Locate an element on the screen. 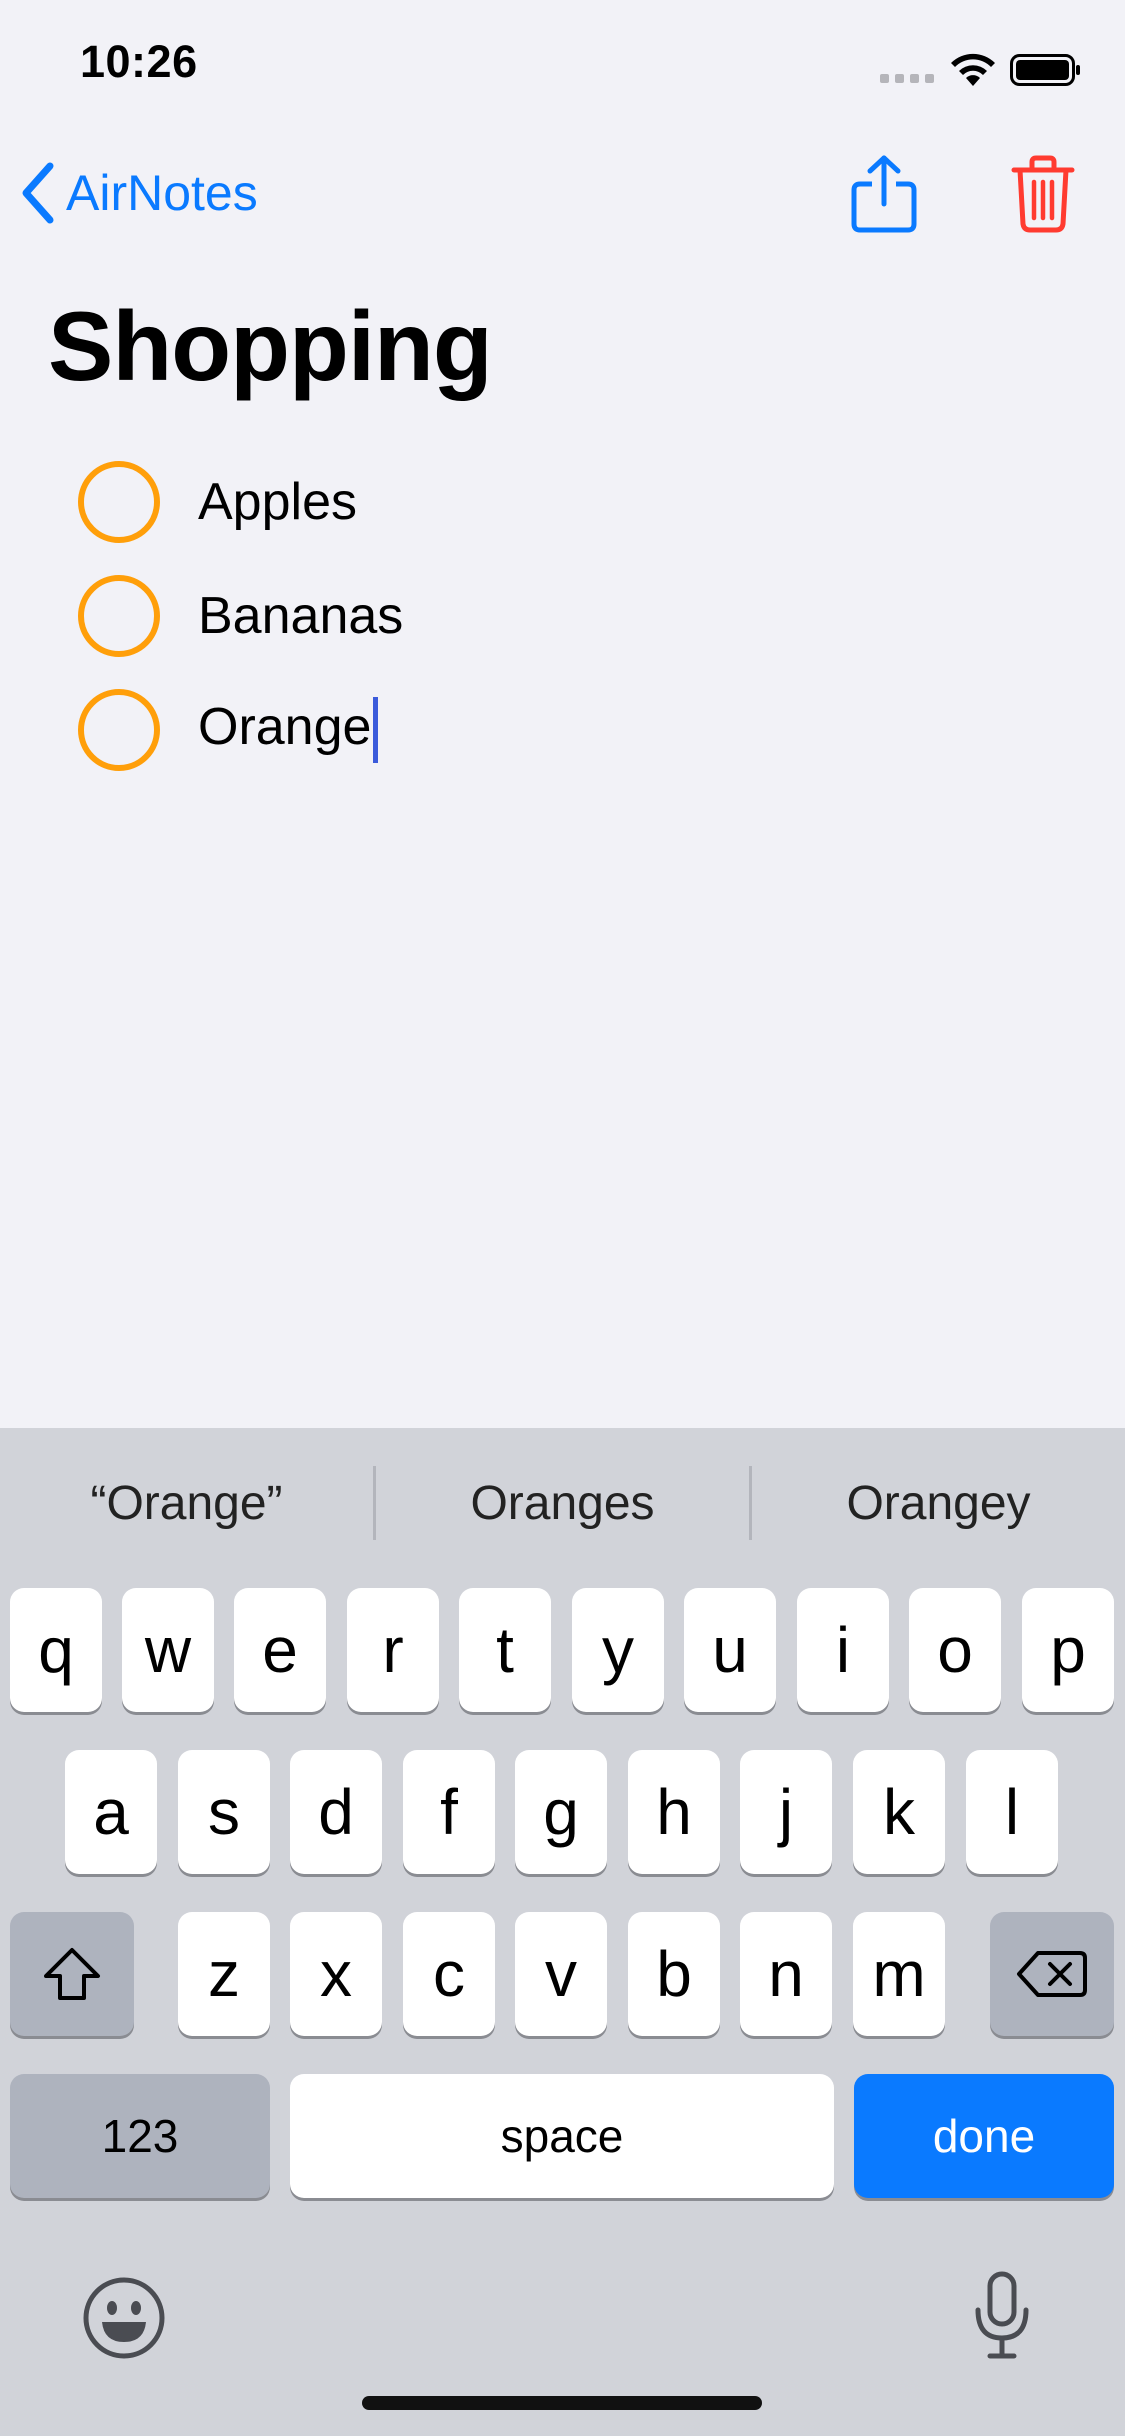 The width and height of the screenshot is (1125, 2436). shift-key is located at coordinates (72, 1974).